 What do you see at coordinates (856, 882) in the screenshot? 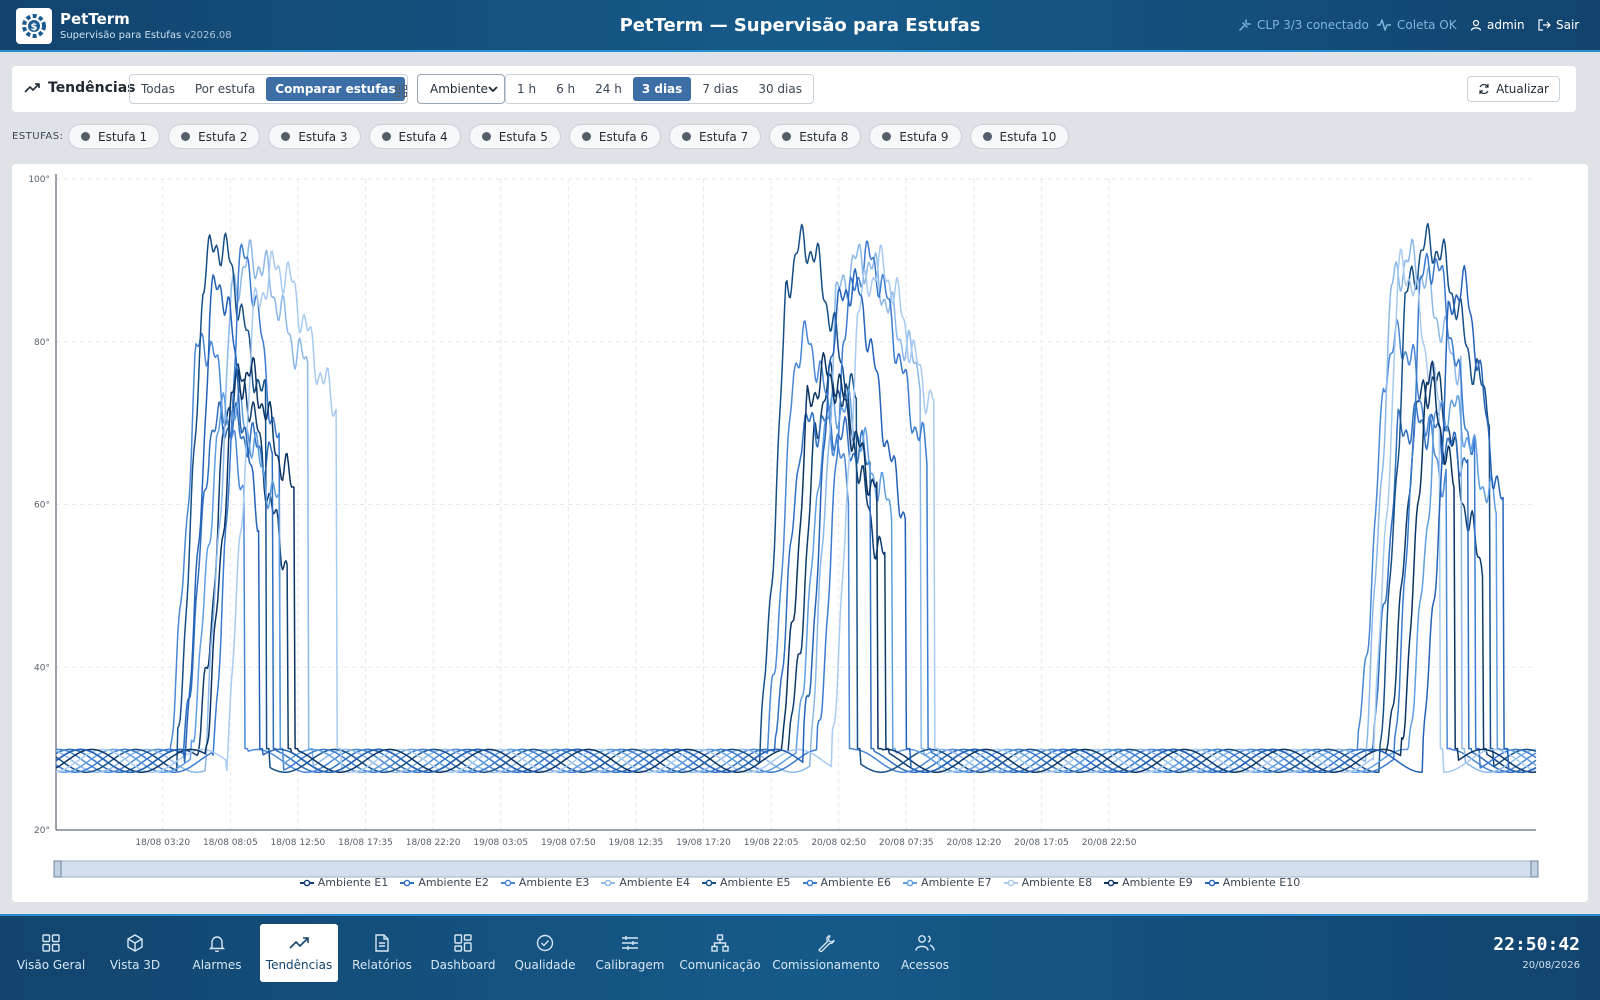
I see `legend-label: Ambiente E6` at bounding box center [856, 882].